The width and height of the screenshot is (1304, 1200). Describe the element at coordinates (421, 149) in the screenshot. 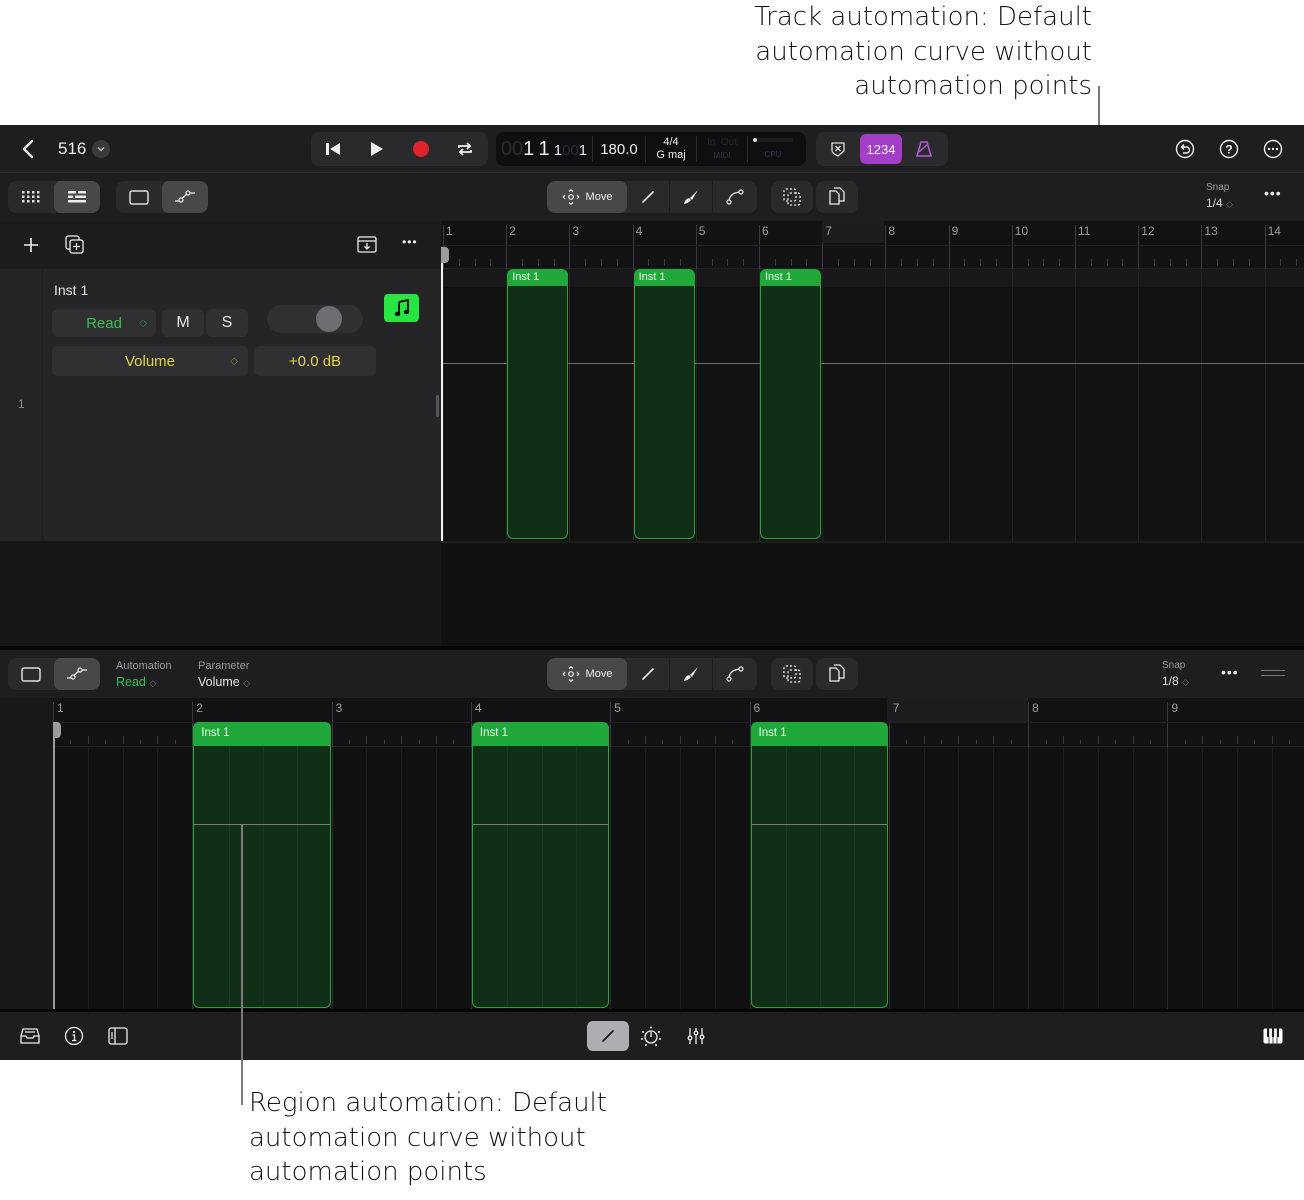

I see `record-button` at that location.